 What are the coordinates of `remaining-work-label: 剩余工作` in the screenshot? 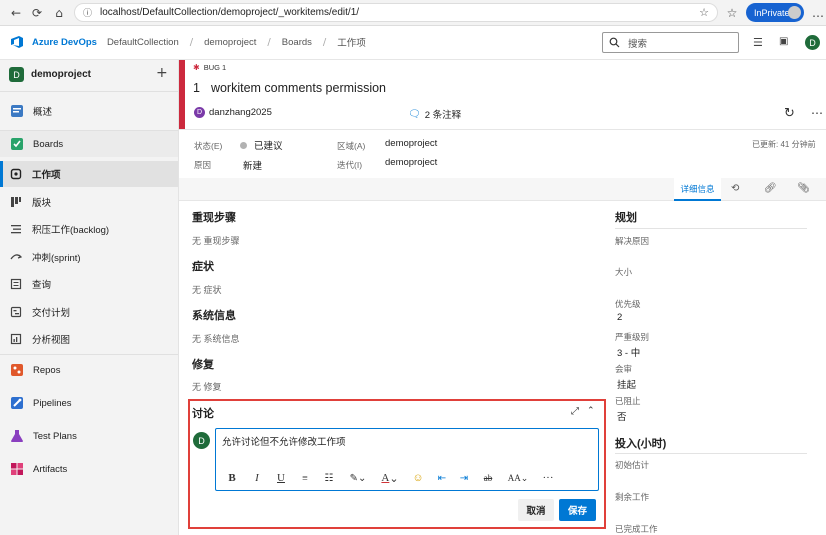 It's located at (632, 497).